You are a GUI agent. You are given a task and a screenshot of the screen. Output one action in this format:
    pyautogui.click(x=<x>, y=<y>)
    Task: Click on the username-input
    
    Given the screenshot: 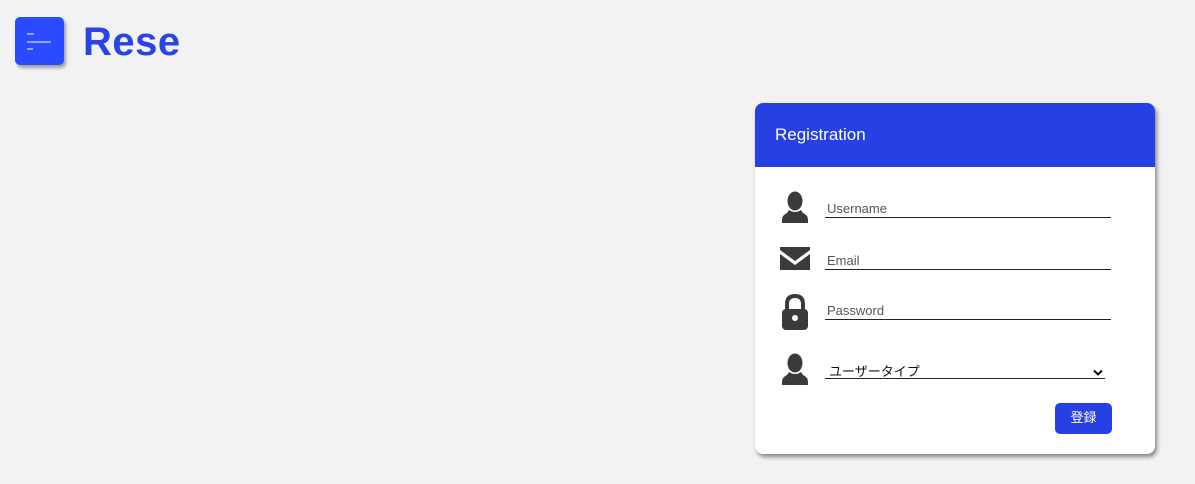 What is the action you would take?
    pyautogui.click(x=968, y=208)
    